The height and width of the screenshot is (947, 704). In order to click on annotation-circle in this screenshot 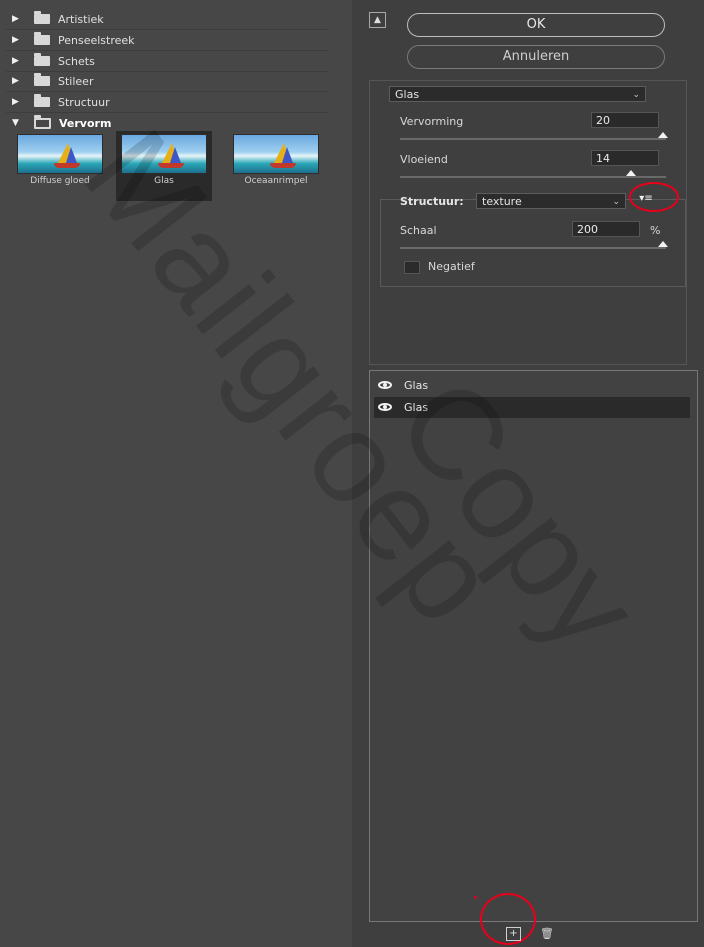, I will do `click(654, 197)`.